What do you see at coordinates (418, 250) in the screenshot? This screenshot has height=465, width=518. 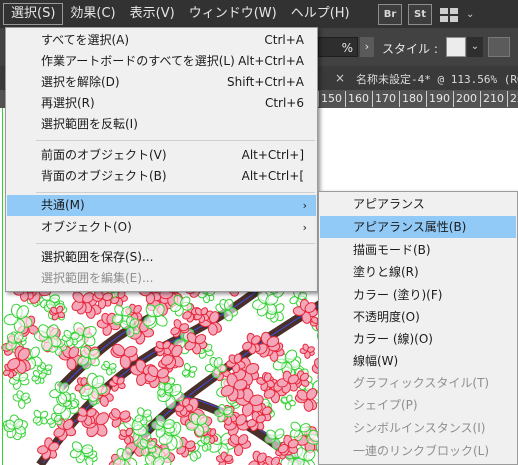 I see `submenu-item-blending-mode: 描画モード(B)` at bounding box center [418, 250].